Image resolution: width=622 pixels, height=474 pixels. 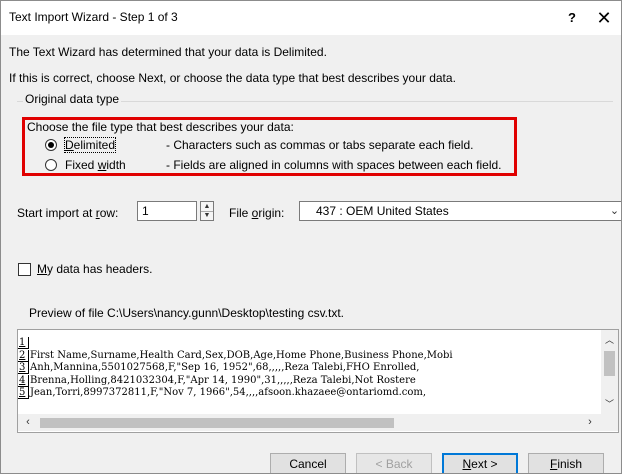 What do you see at coordinates (72, 99) in the screenshot?
I see `original-data-type-group-label: Original data type` at bounding box center [72, 99].